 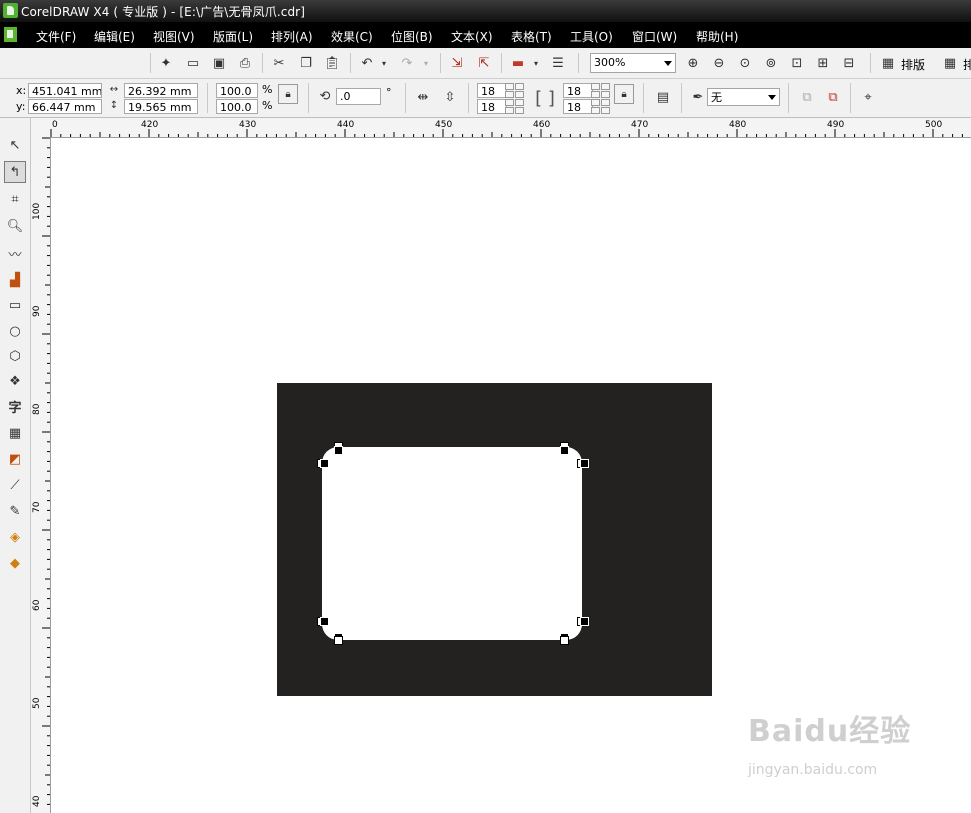 I want to click on menu-arrange: 排列(A), so click(x=292, y=36).